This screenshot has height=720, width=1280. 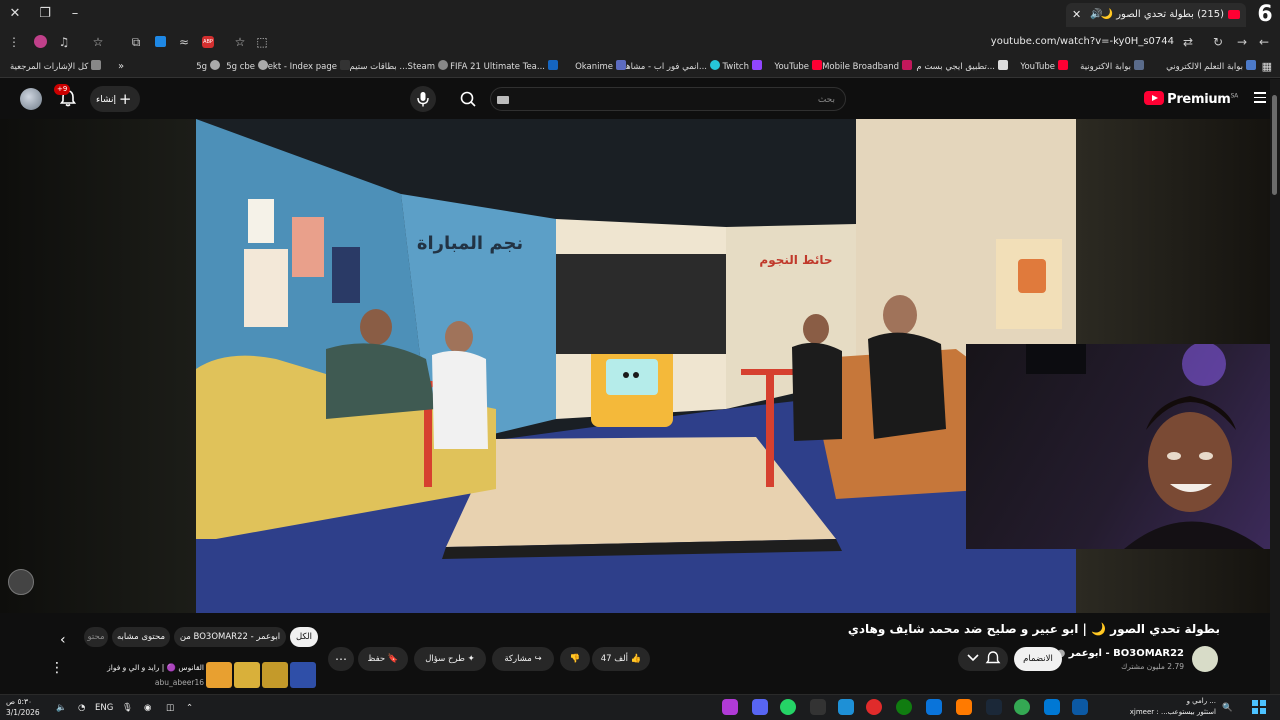 I want to click on bookmark-item: بطاقات ستيم ...Steam, so click(x=399, y=67).